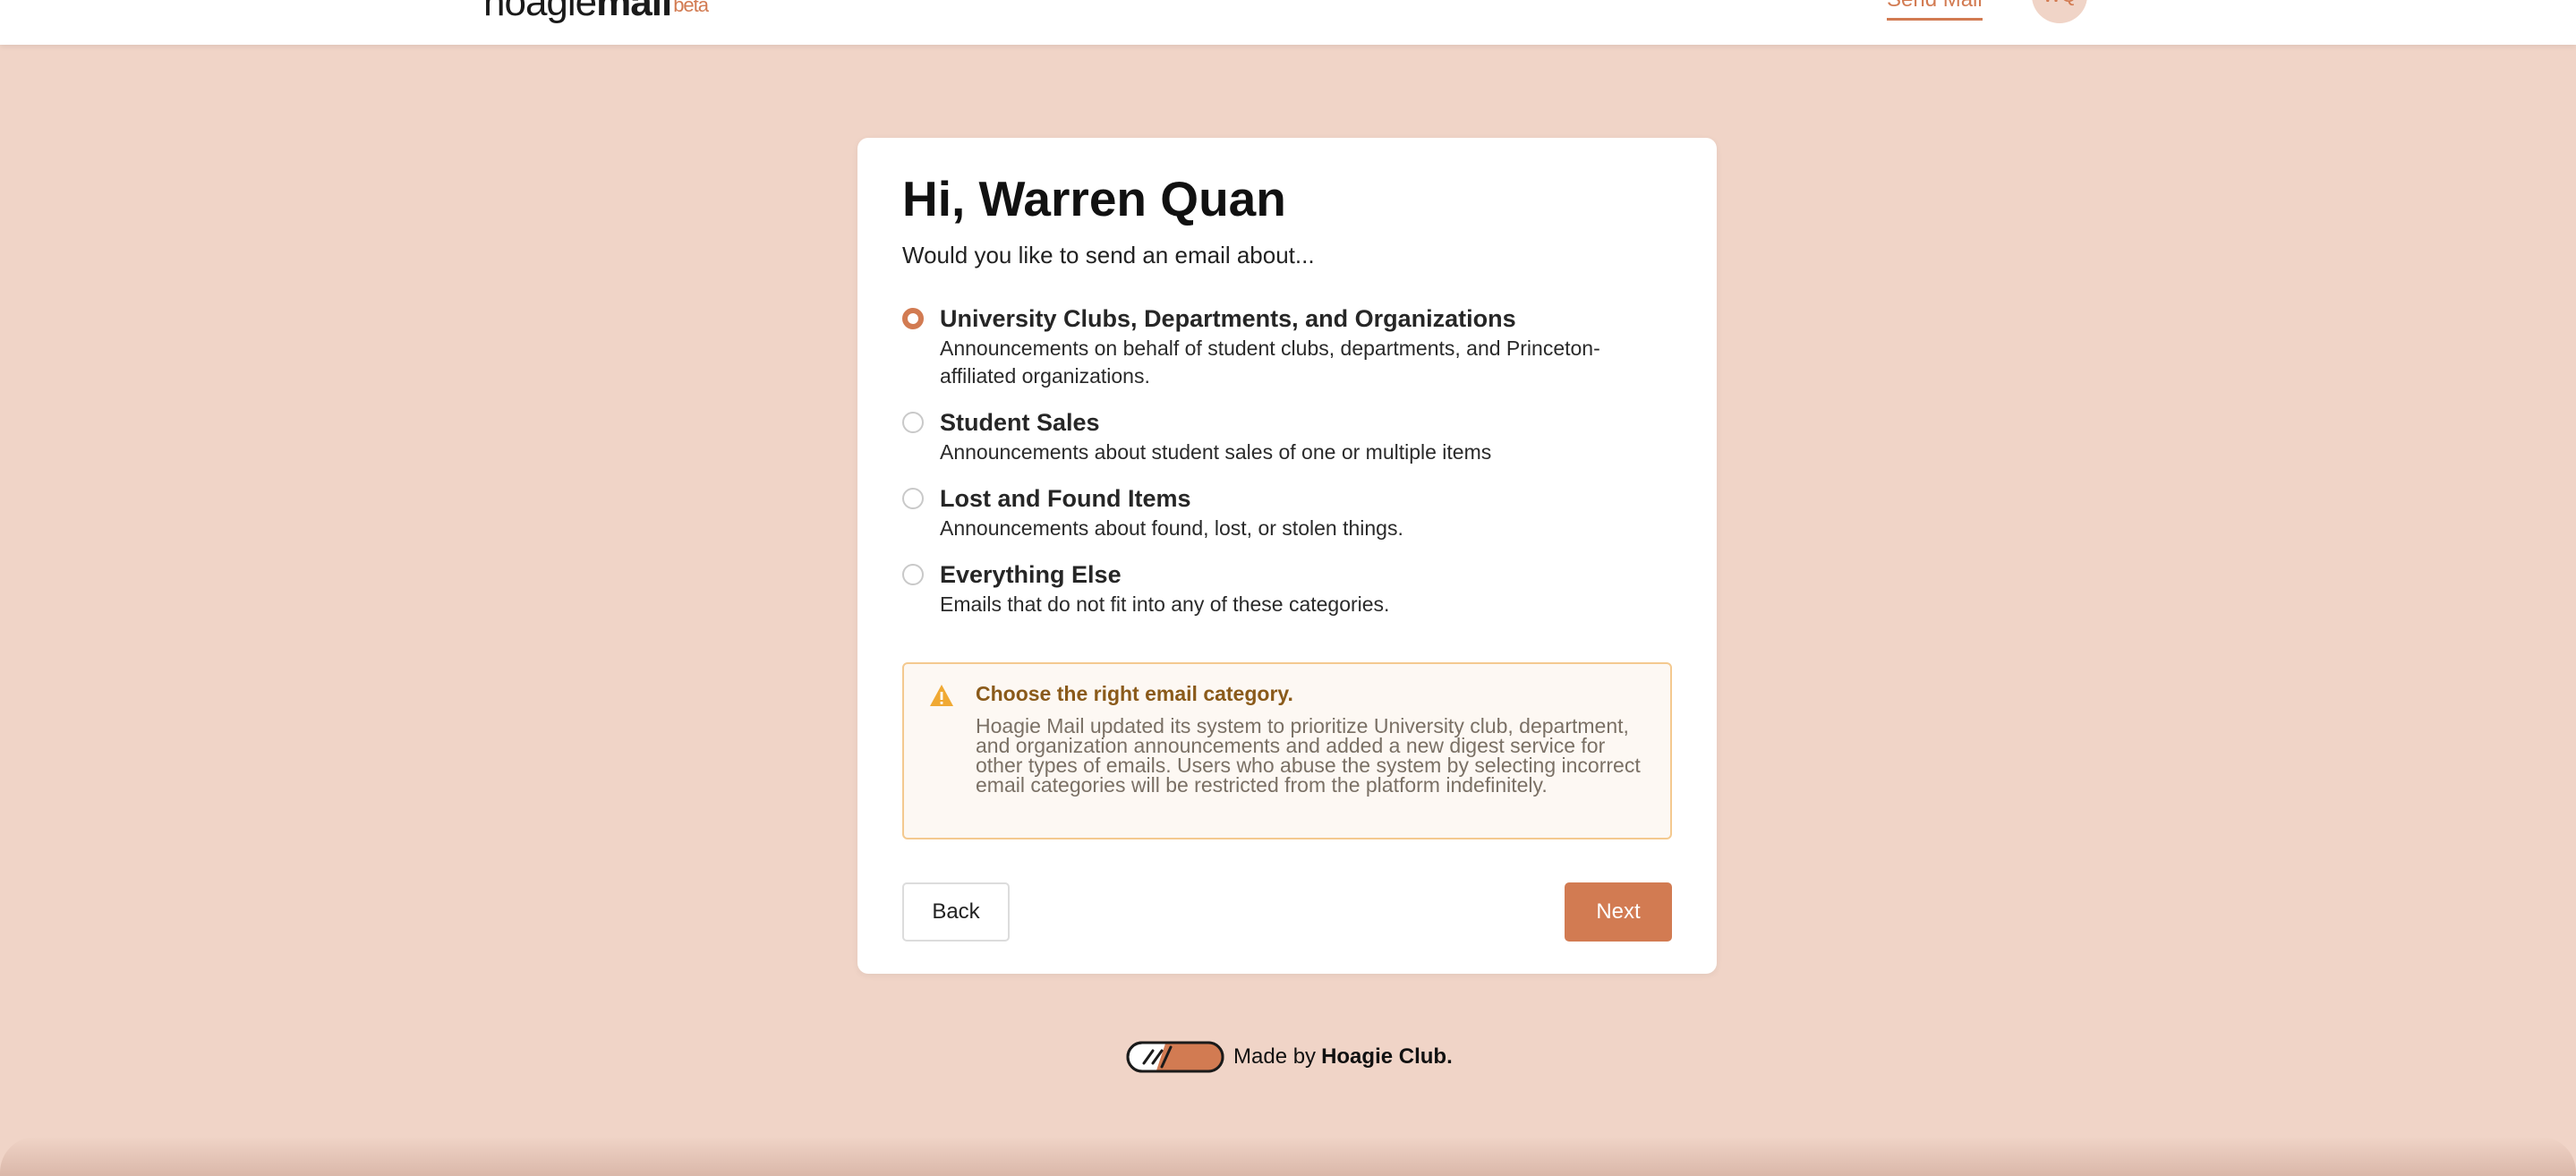  Describe the element at coordinates (691, 8) in the screenshot. I see `logo-beta-badge: beta` at that location.